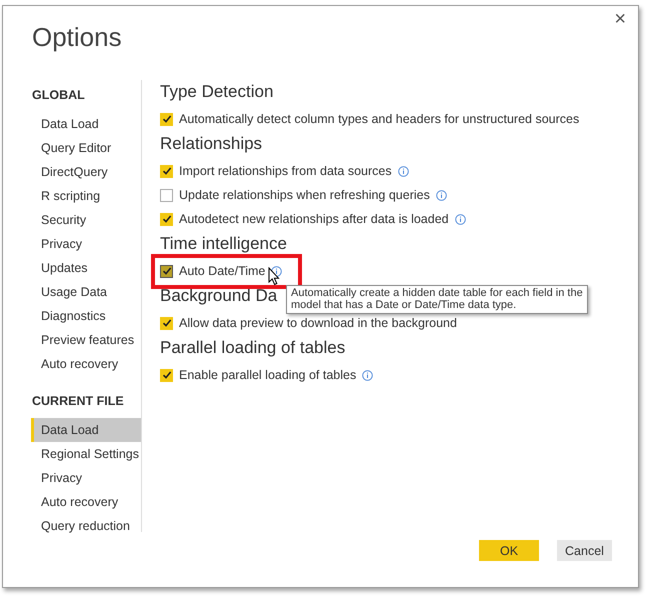 The image size is (647, 599). Describe the element at coordinates (86, 292) in the screenshot. I see `sidebar-item: Usage Data` at that location.